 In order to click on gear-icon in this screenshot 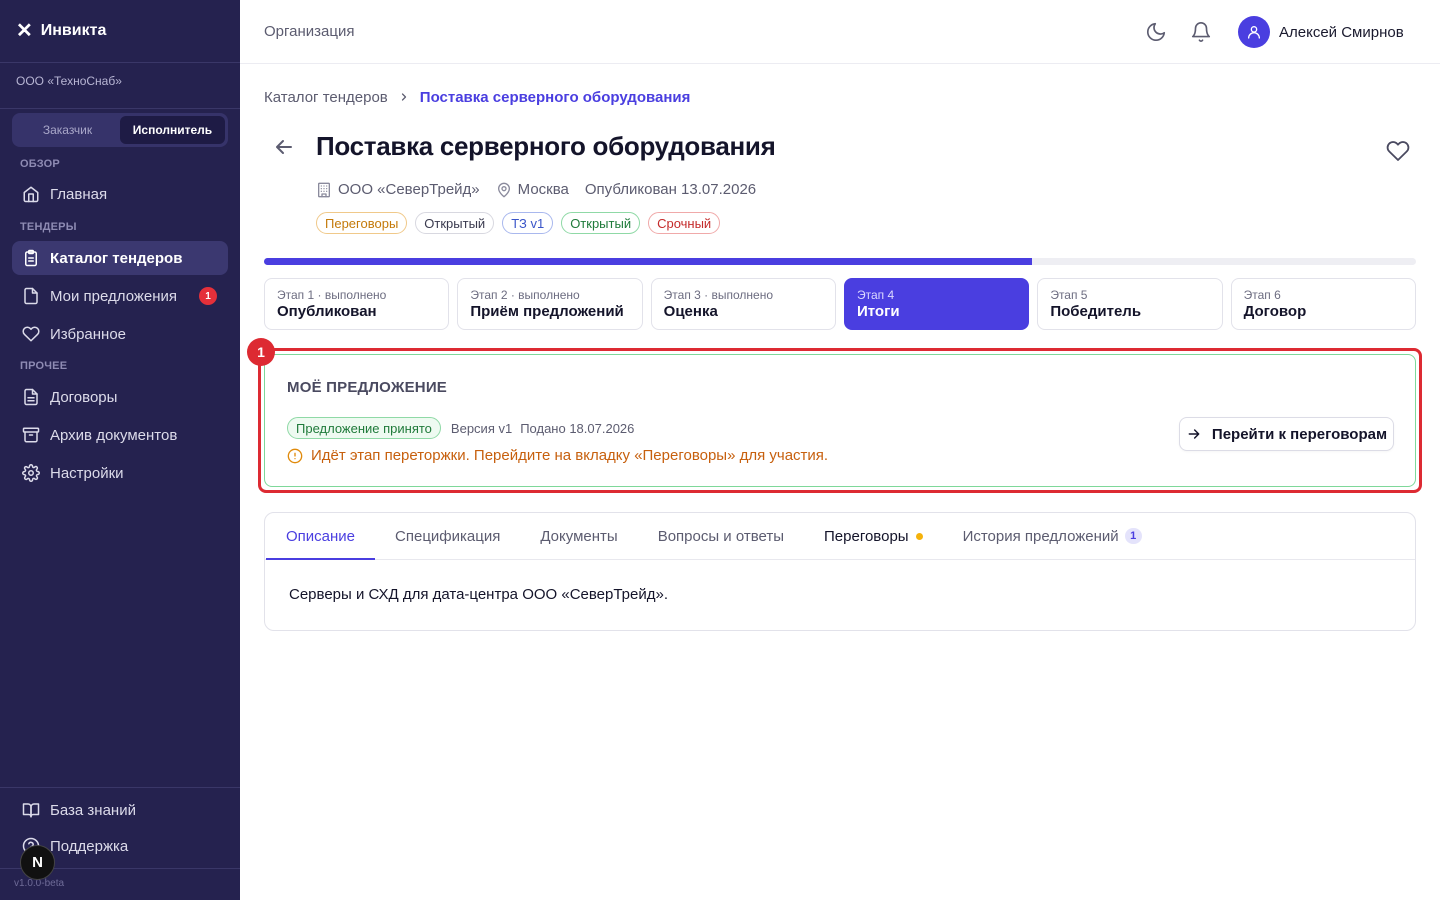, I will do `click(31, 473)`.